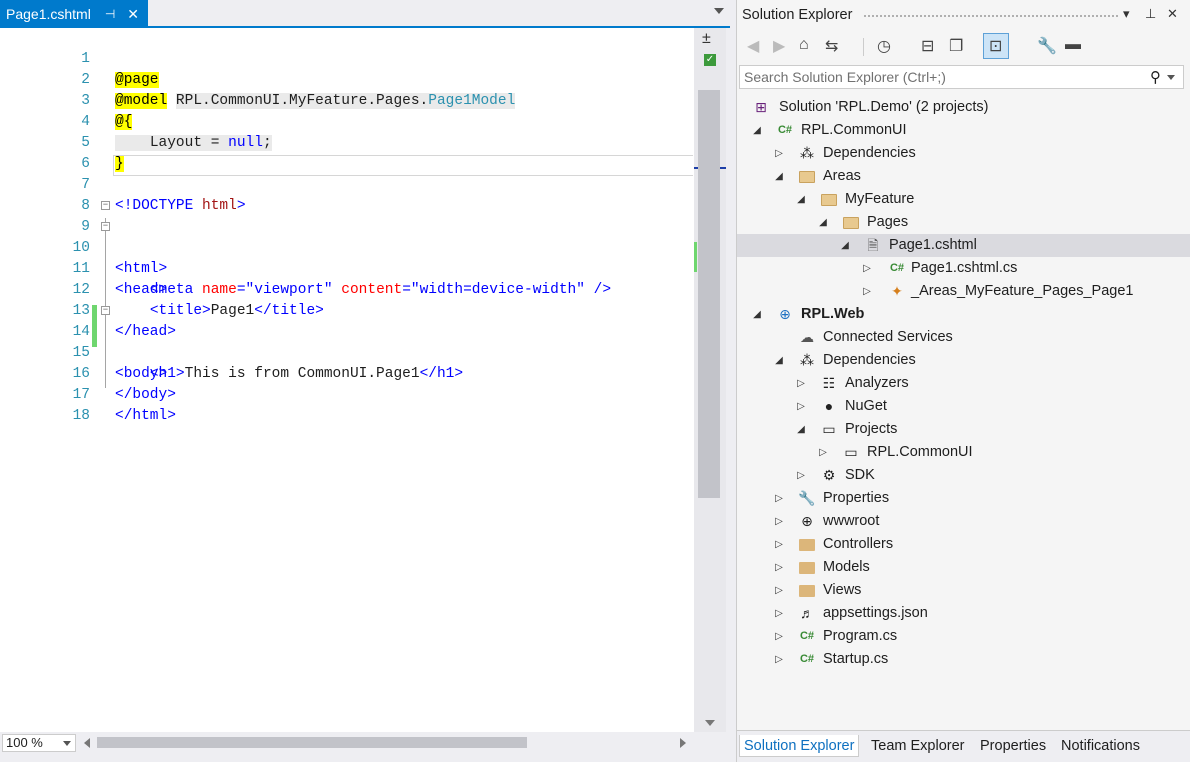 The width and height of the screenshot is (1190, 762). Describe the element at coordinates (963, 360) in the screenshot. I see `tree-item-dependencies: ◢ ⁂ Dependencies` at that location.